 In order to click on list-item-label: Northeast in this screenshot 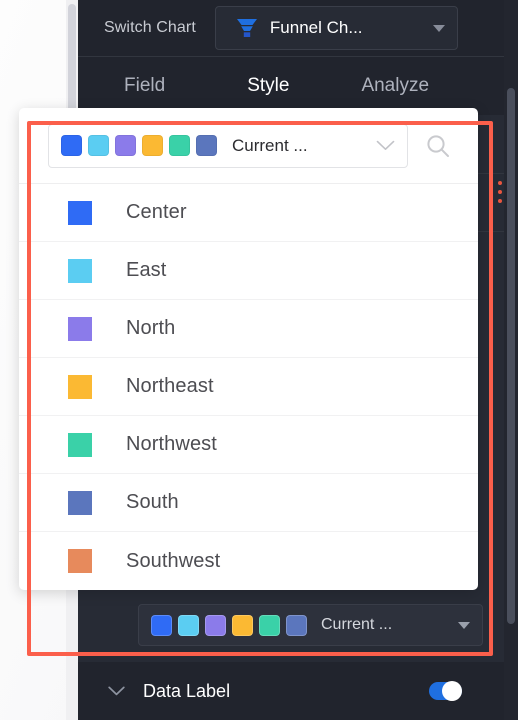, I will do `click(170, 386)`.